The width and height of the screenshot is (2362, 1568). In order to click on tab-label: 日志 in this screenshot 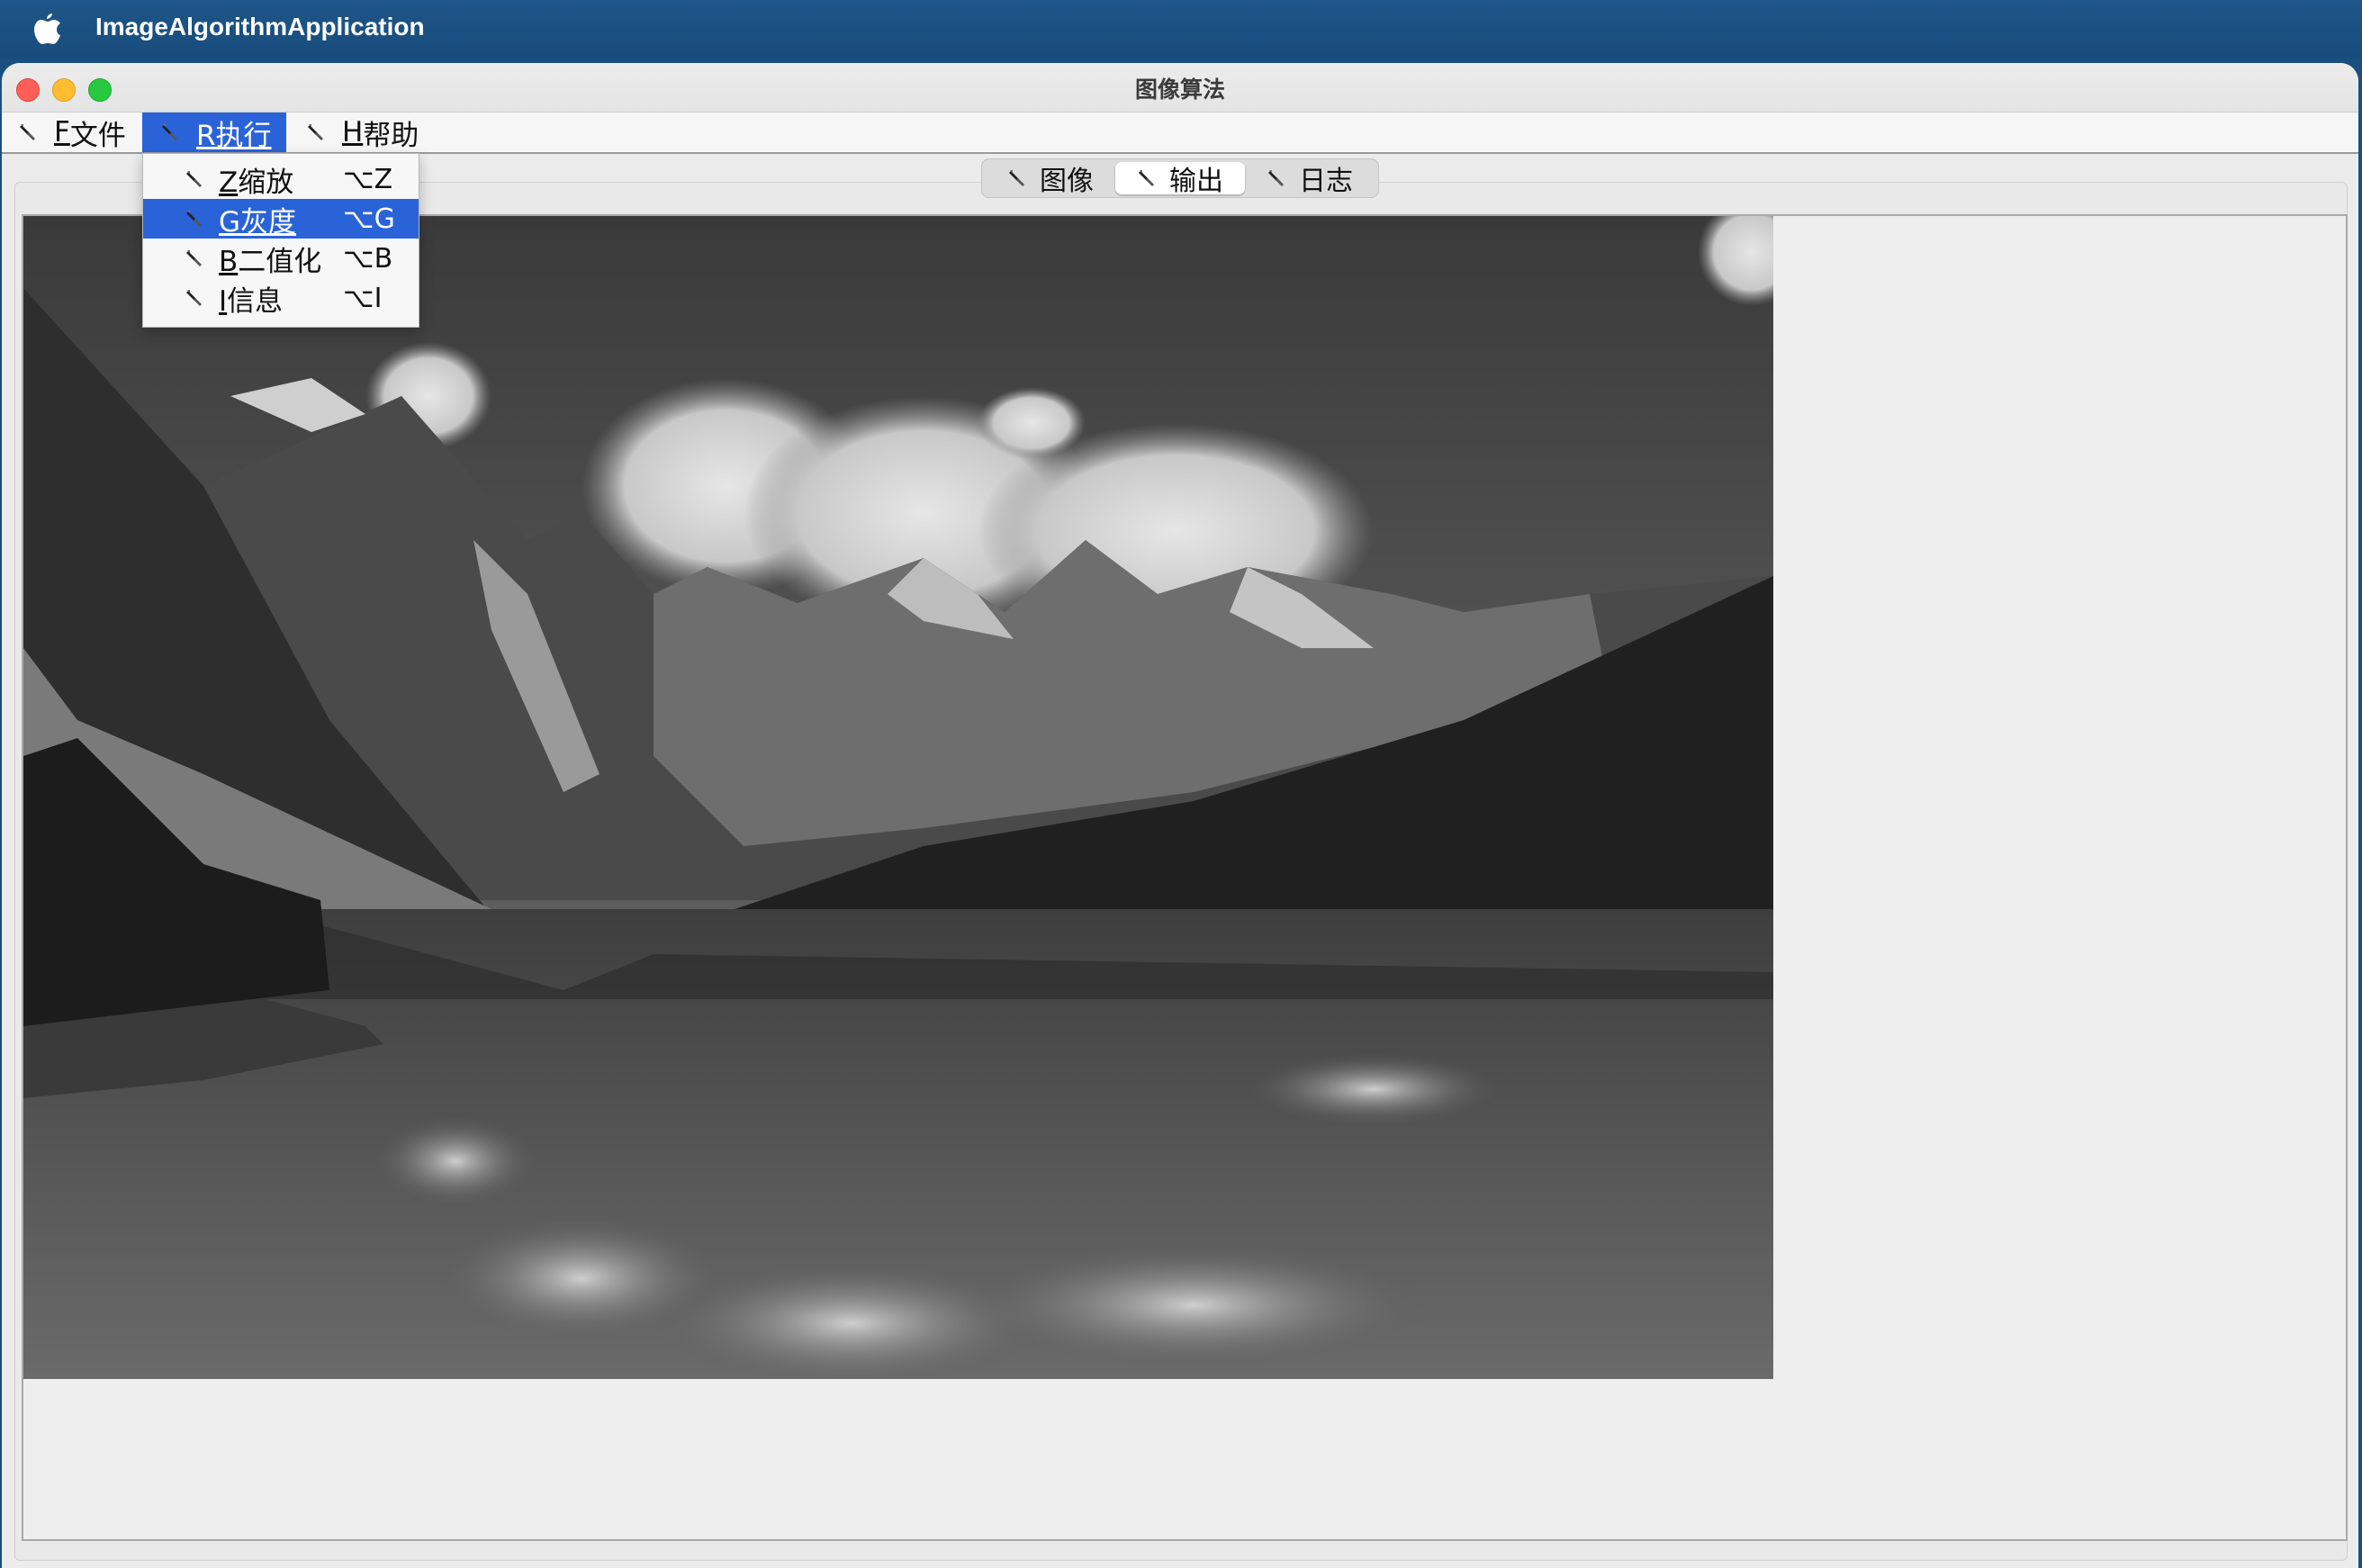, I will do `click(1326, 181)`.